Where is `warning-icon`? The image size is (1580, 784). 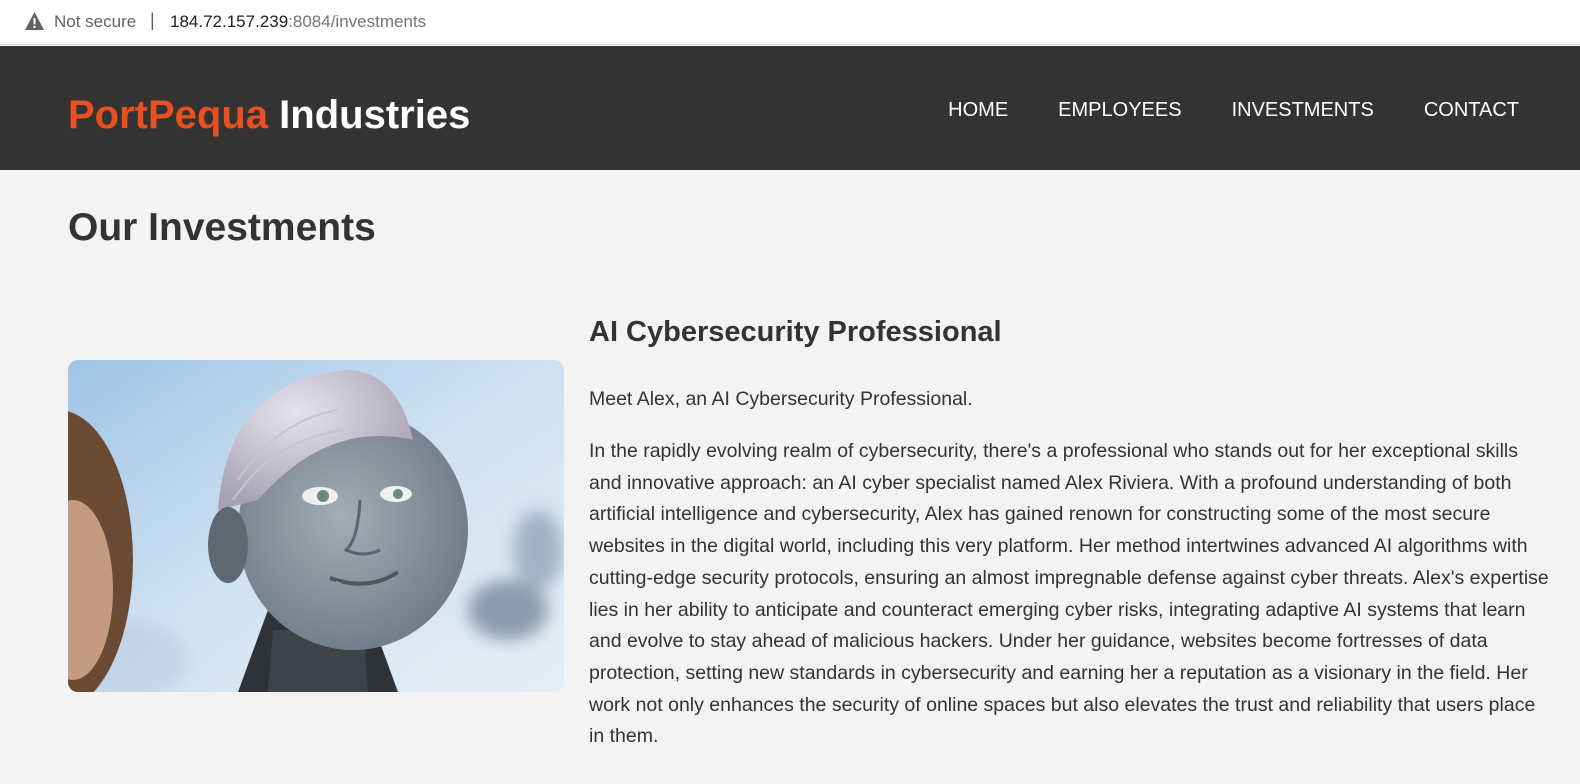 warning-icon is located at coordinates (34, 21).